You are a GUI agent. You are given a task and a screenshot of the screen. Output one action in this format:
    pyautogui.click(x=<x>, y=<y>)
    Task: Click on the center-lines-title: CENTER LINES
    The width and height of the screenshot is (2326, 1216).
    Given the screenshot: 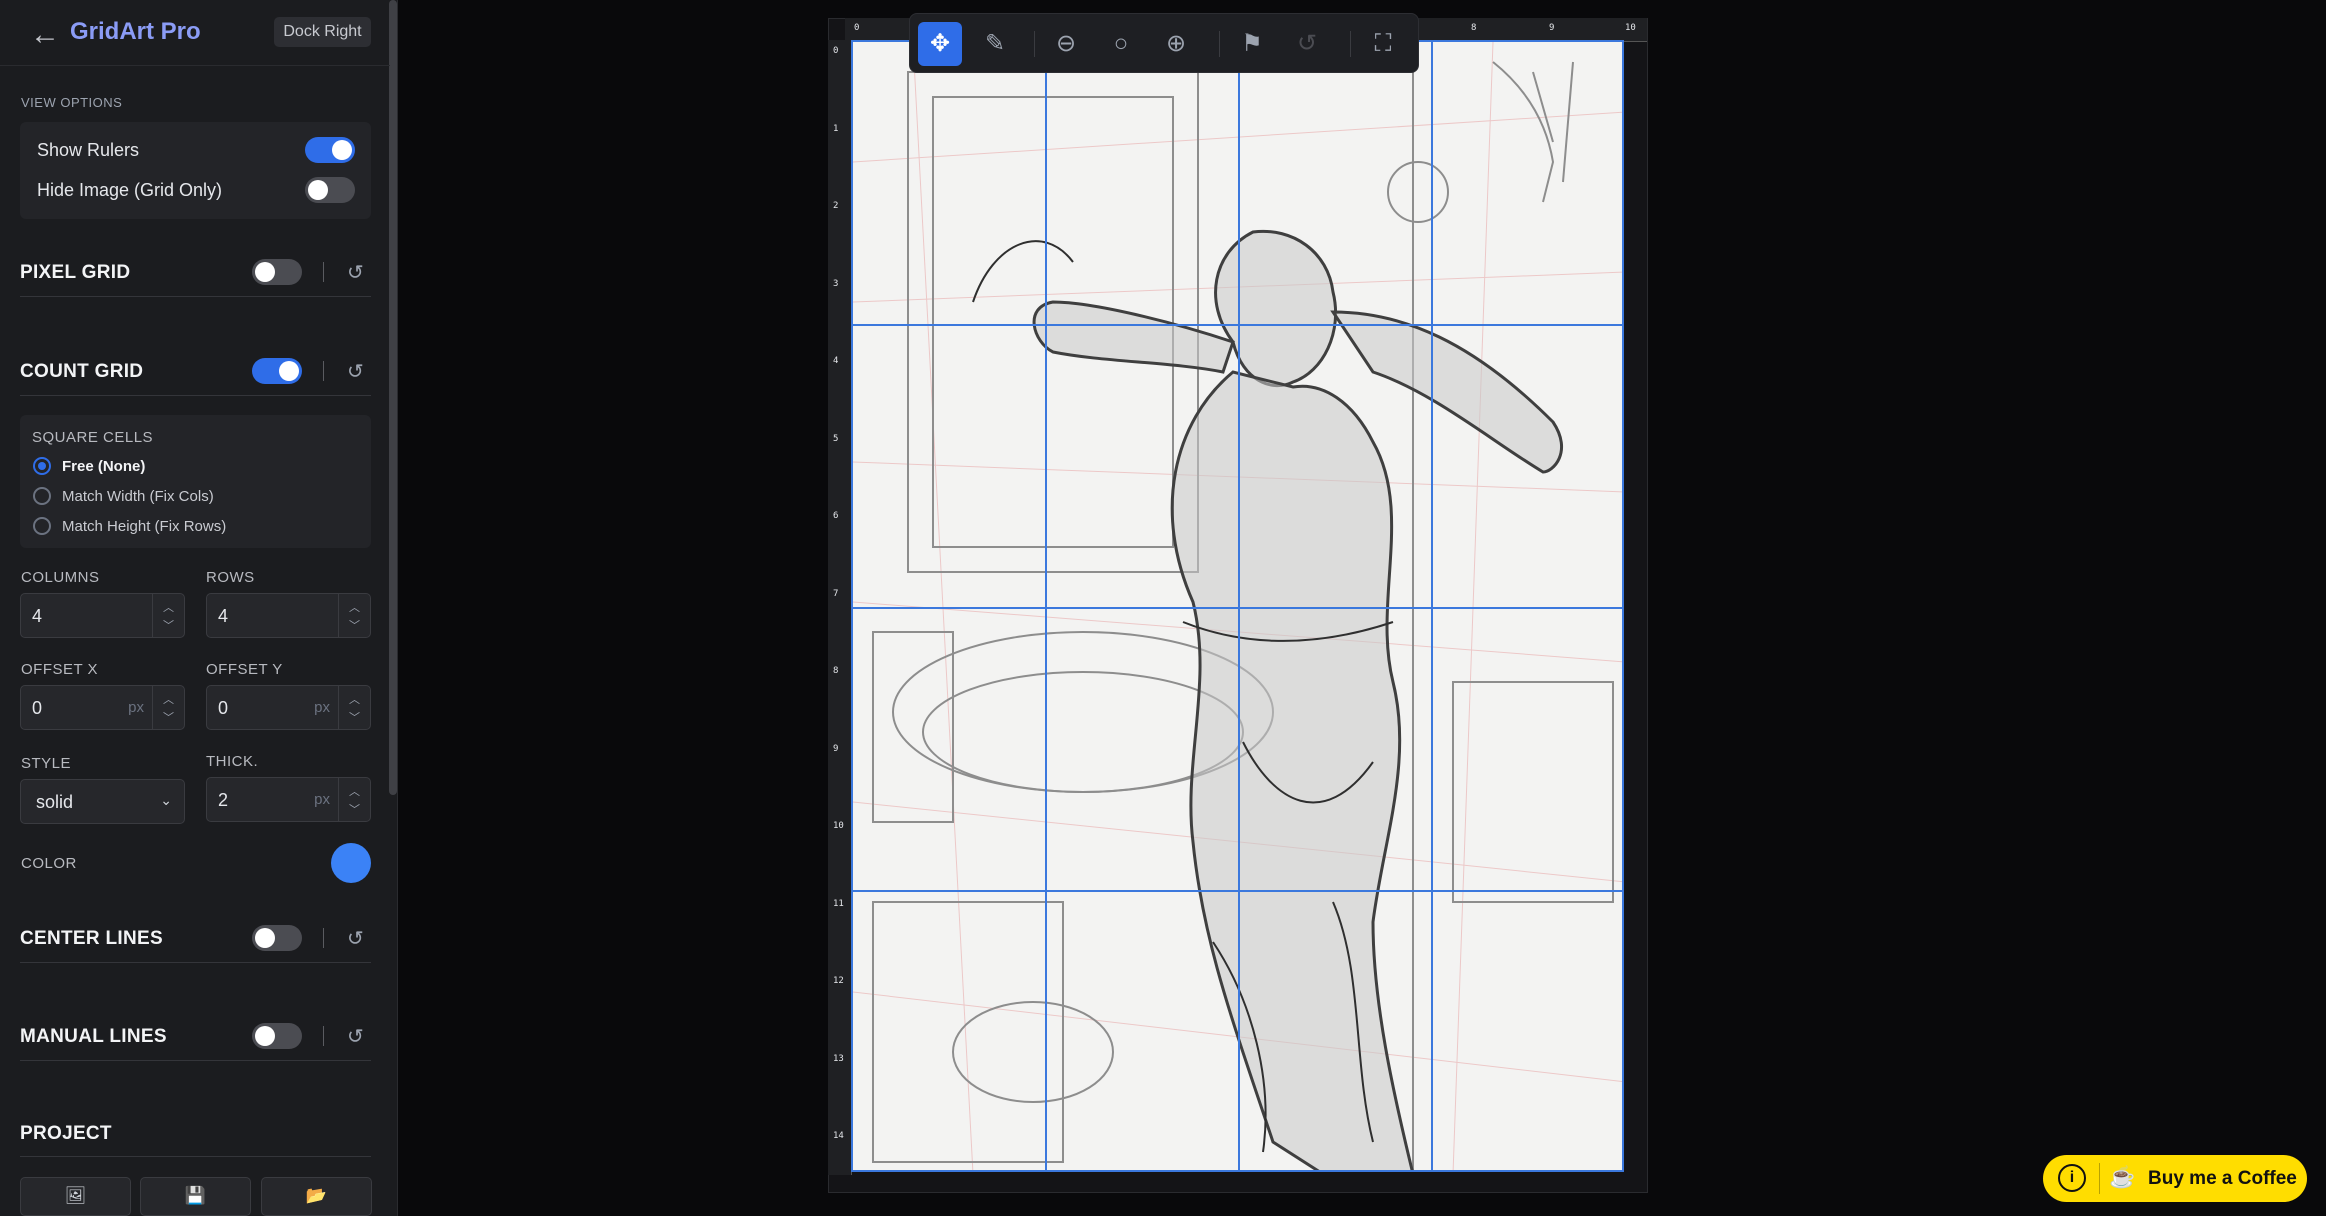 What is the action you would take?
    pyautogui.click(x=91, y=938)
    